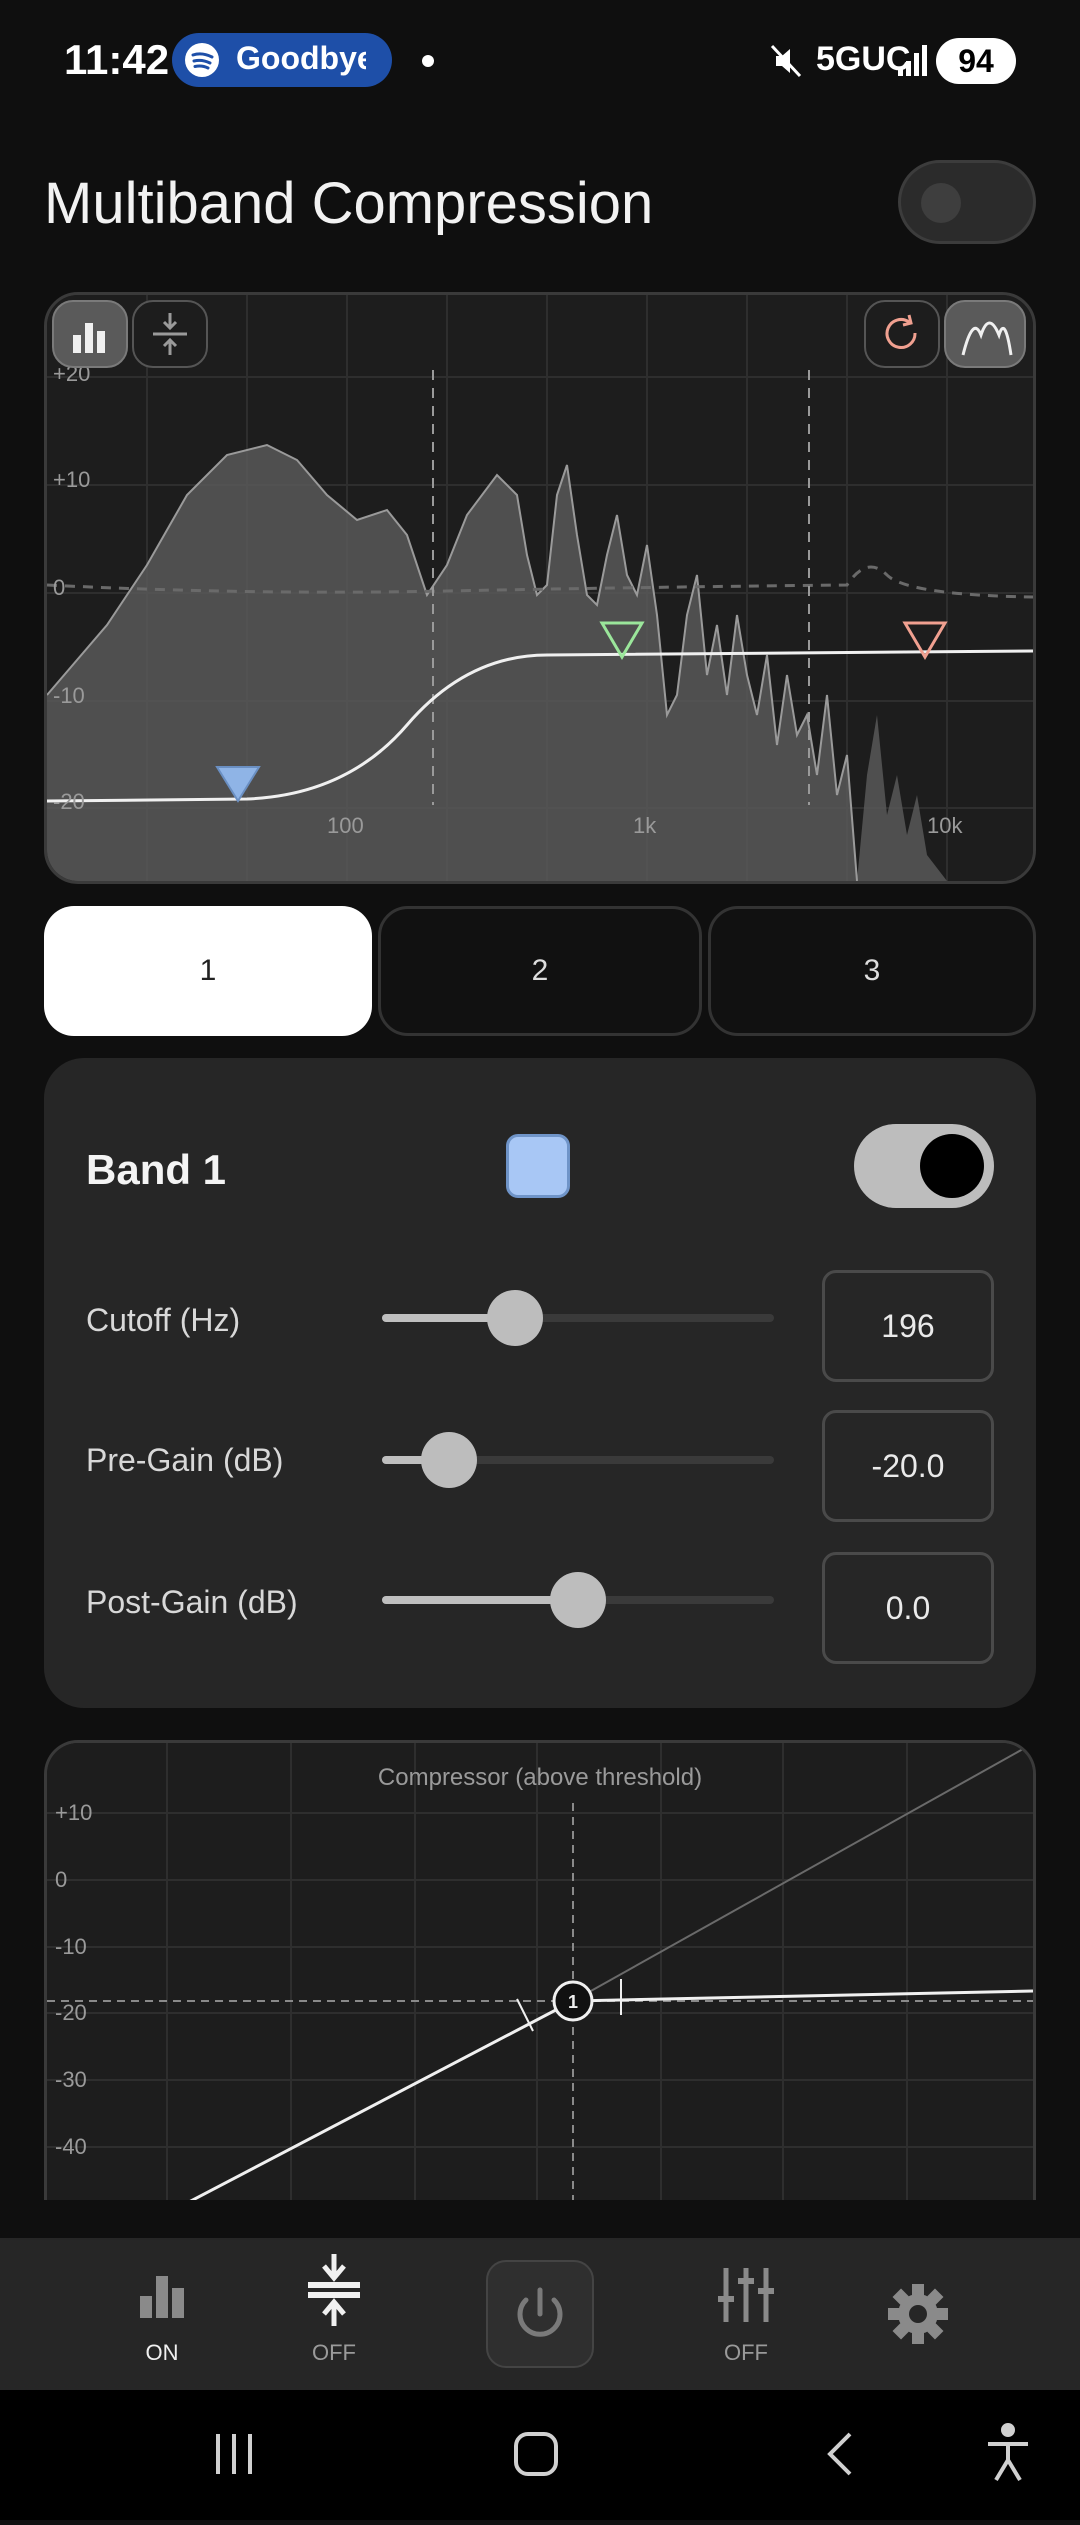  Describe the element at coordinates (786, 61) in the screenshot. I see `mute-icon` at that location.